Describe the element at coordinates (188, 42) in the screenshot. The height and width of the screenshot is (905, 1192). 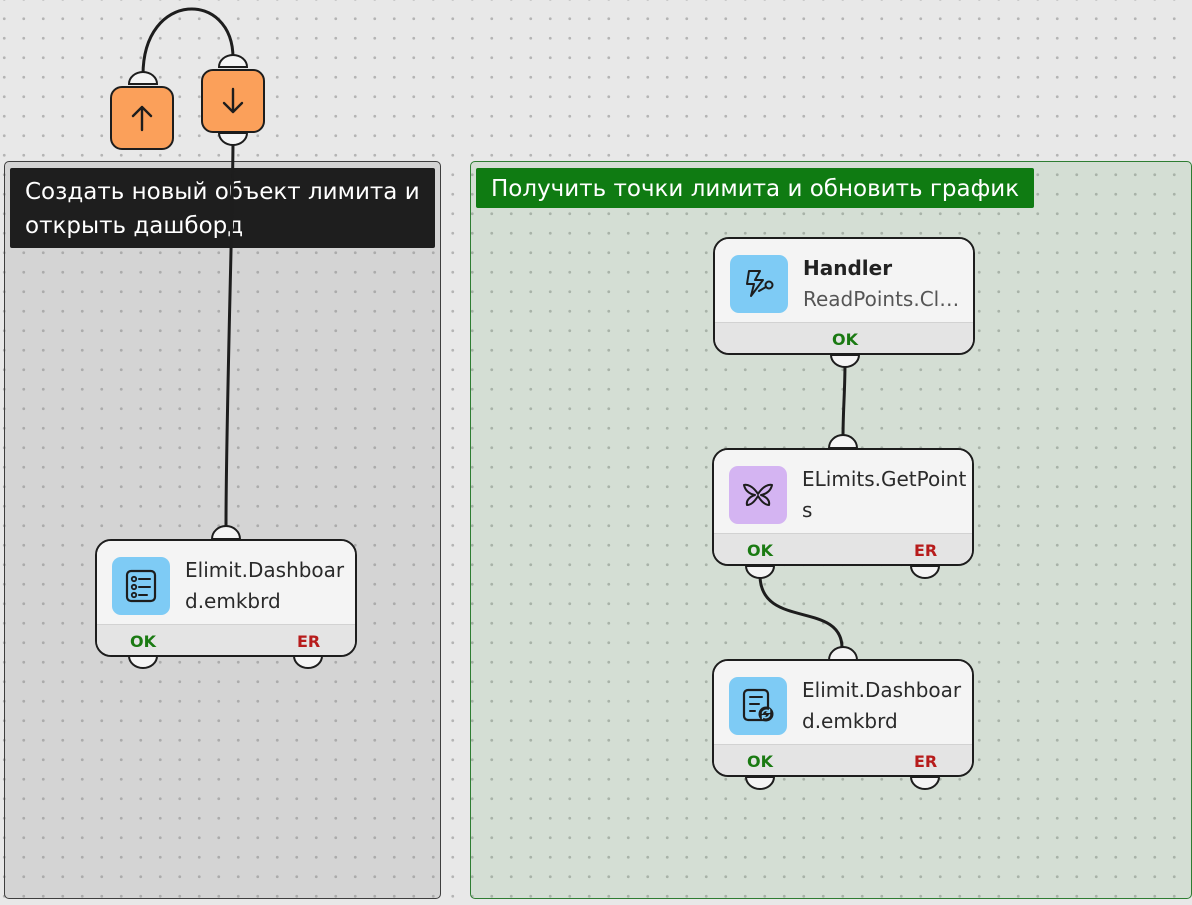
I see `wire-up-to-down` at that location.